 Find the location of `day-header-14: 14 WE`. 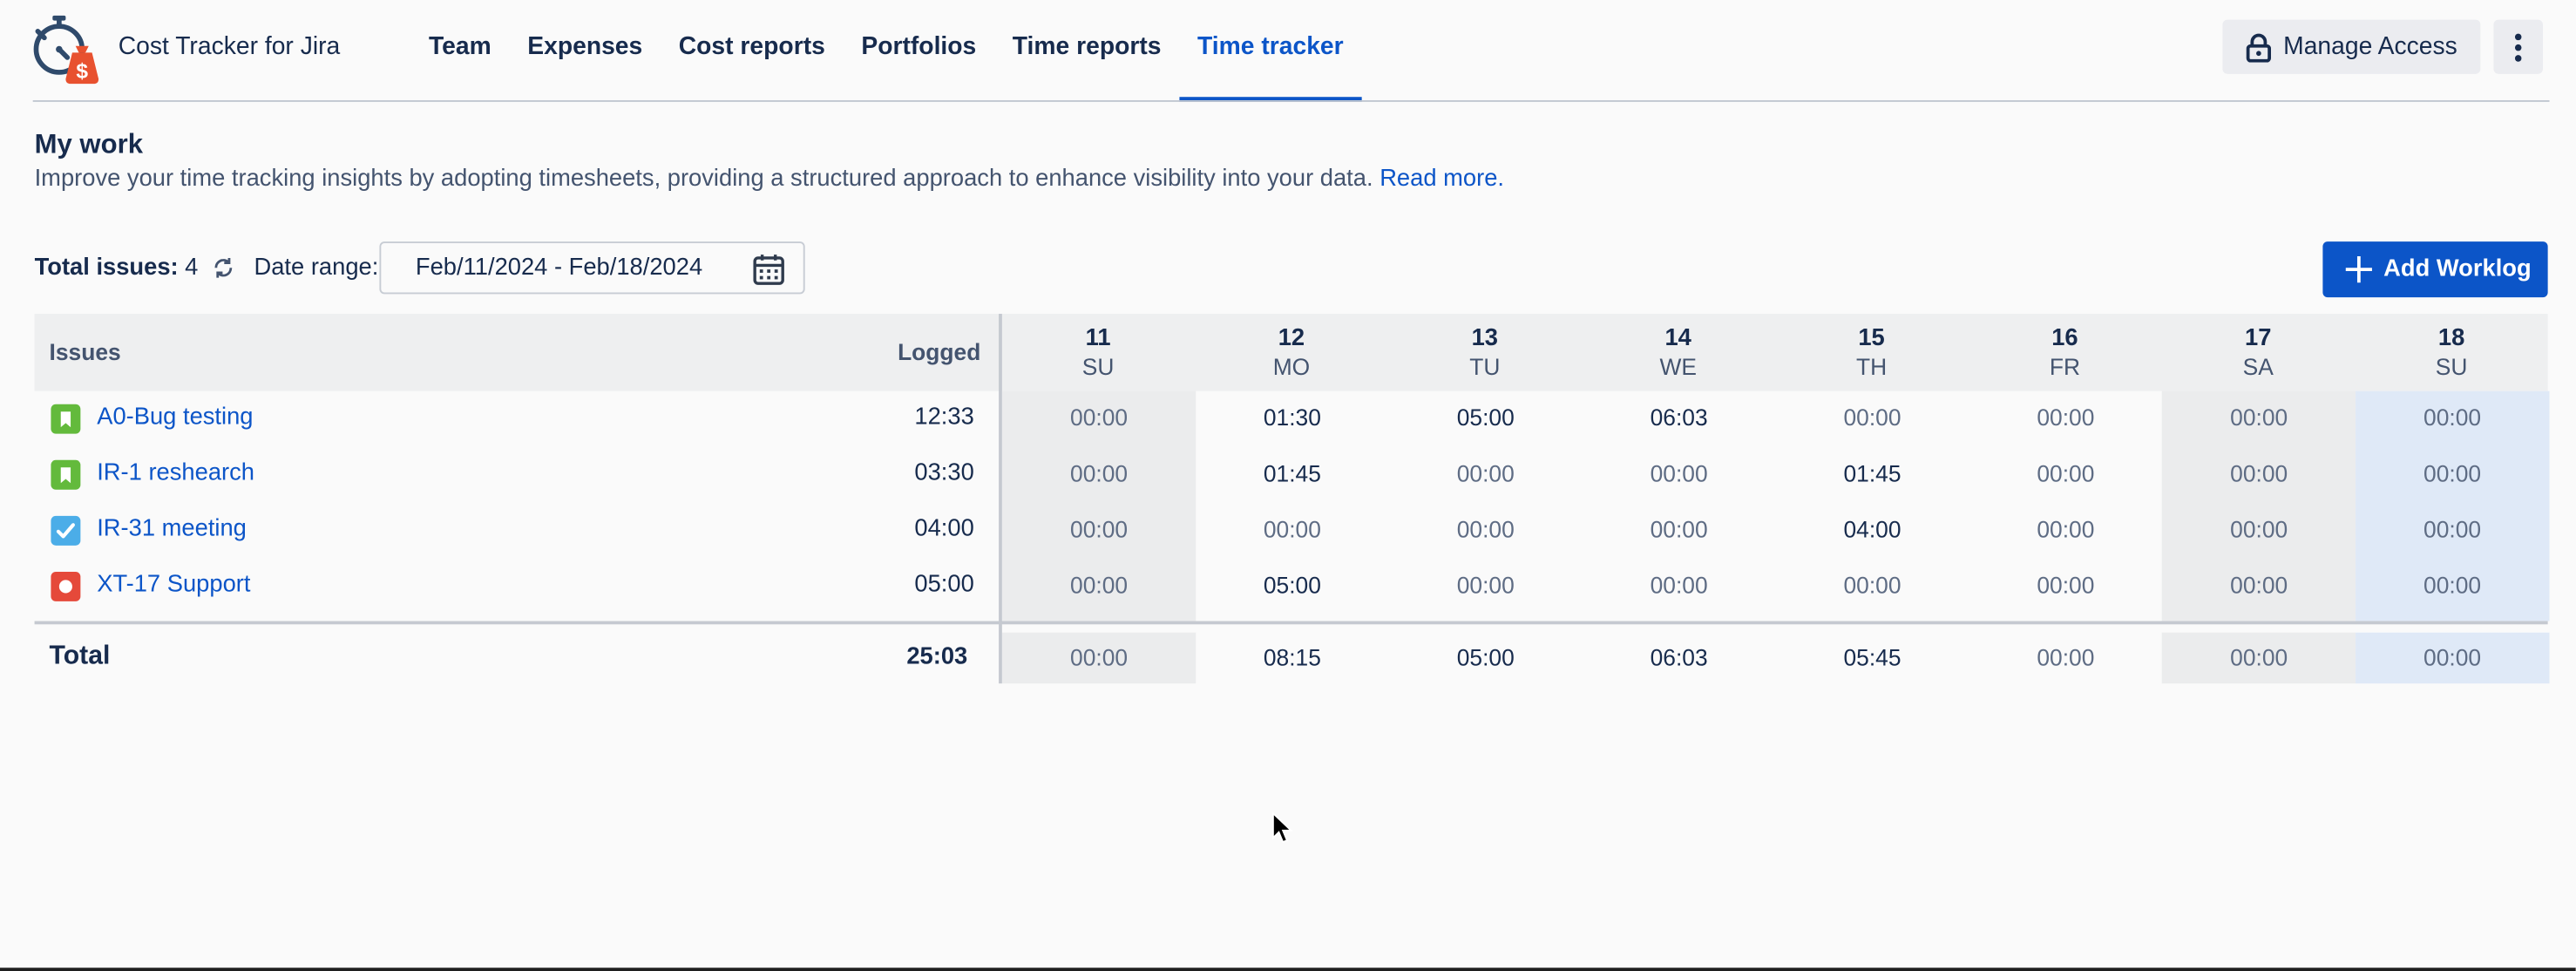

day-header-14: 14 WE is located at coordinates (1678, 353).